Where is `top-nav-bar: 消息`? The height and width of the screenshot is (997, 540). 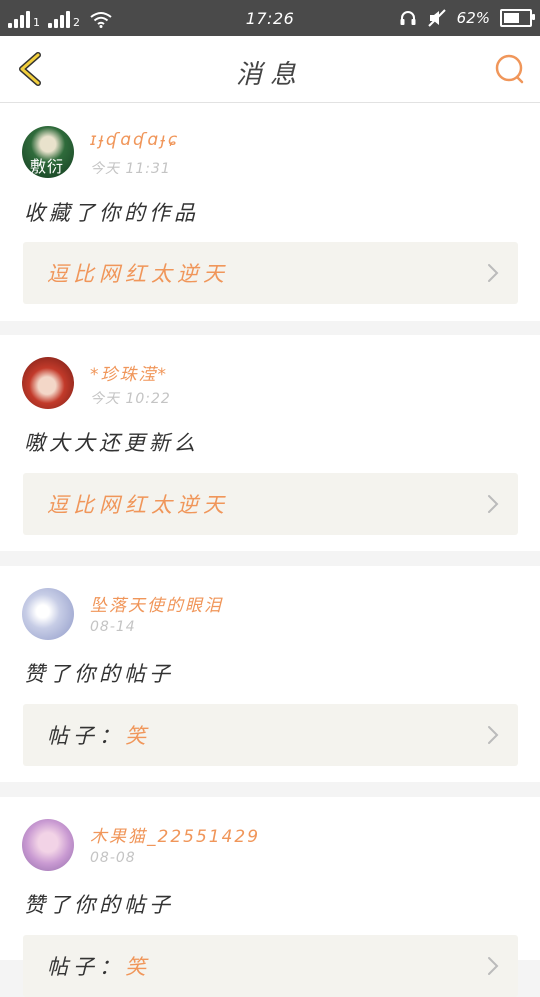
top-nav-bar: 消息 is located at coordinates (270, 69).